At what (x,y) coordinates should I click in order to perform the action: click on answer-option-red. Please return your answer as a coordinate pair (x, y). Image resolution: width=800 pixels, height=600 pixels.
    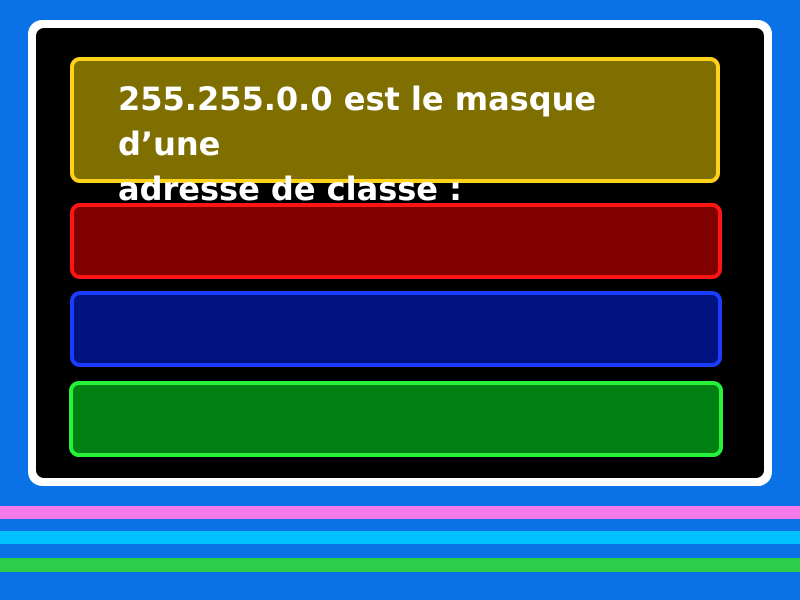
    Looking at the image, I should click on (396, 241).